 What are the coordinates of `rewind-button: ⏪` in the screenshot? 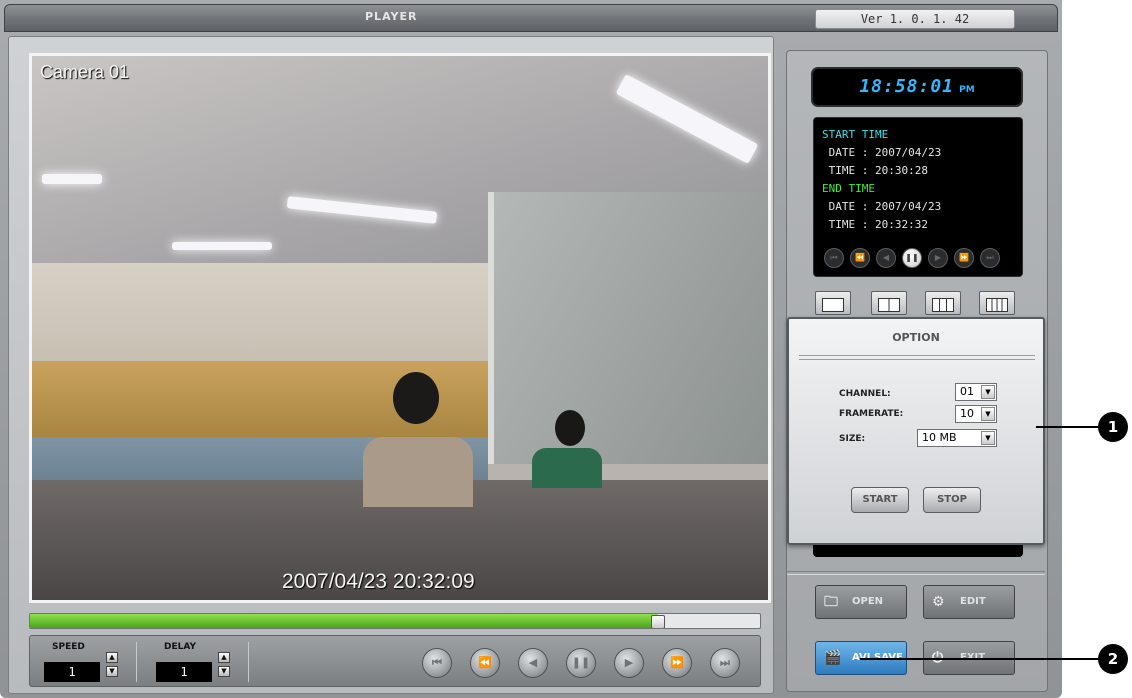 It's located at (485, 663).